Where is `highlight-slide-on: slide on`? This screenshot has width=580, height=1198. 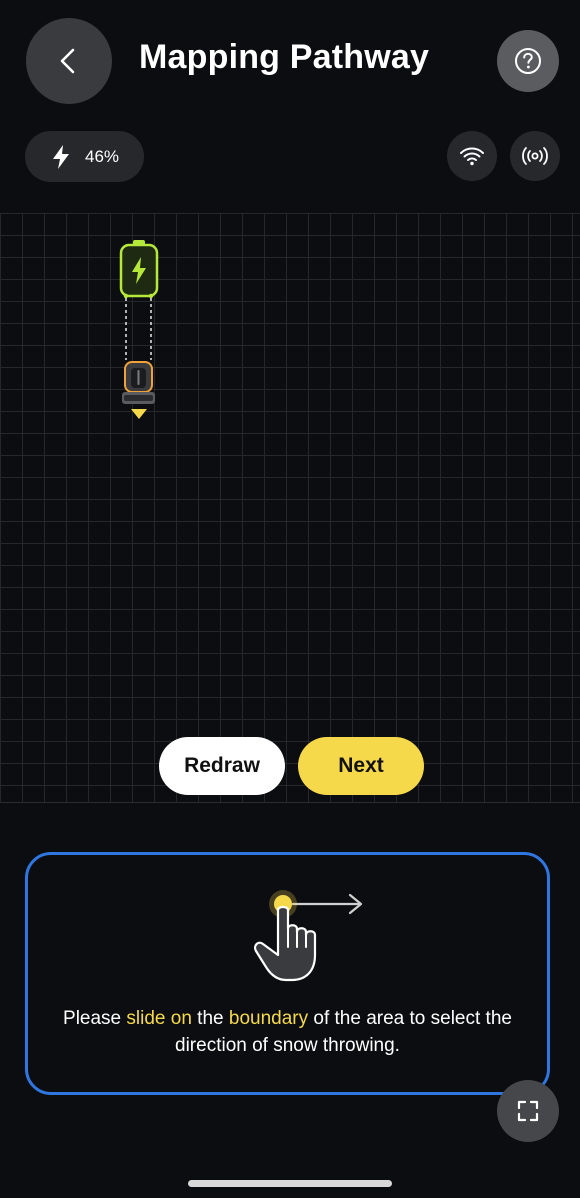
highlight-slide-on: slide on is located at coordinates (159, 1018).